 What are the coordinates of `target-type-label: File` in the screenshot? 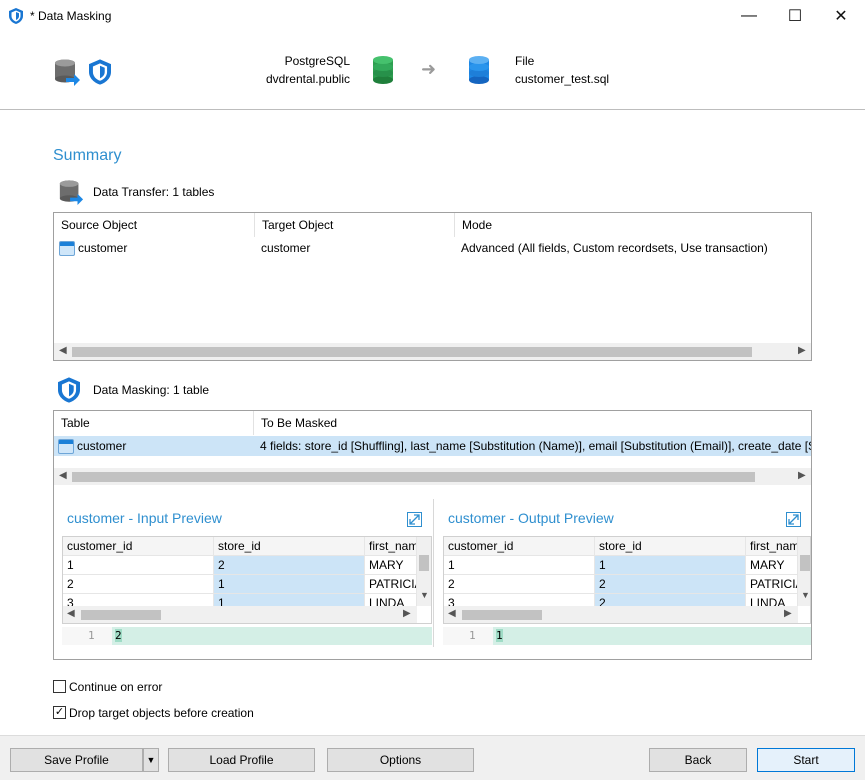 It's located at (525, 61).